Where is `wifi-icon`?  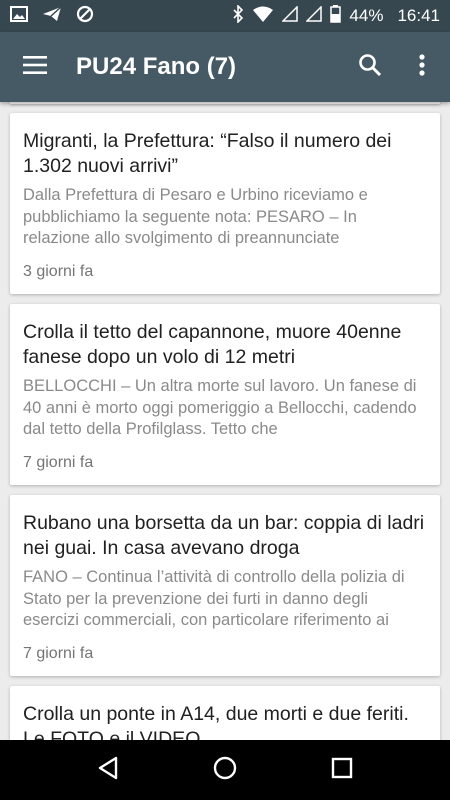 wifi-icon is located at coordinates (263, 16).